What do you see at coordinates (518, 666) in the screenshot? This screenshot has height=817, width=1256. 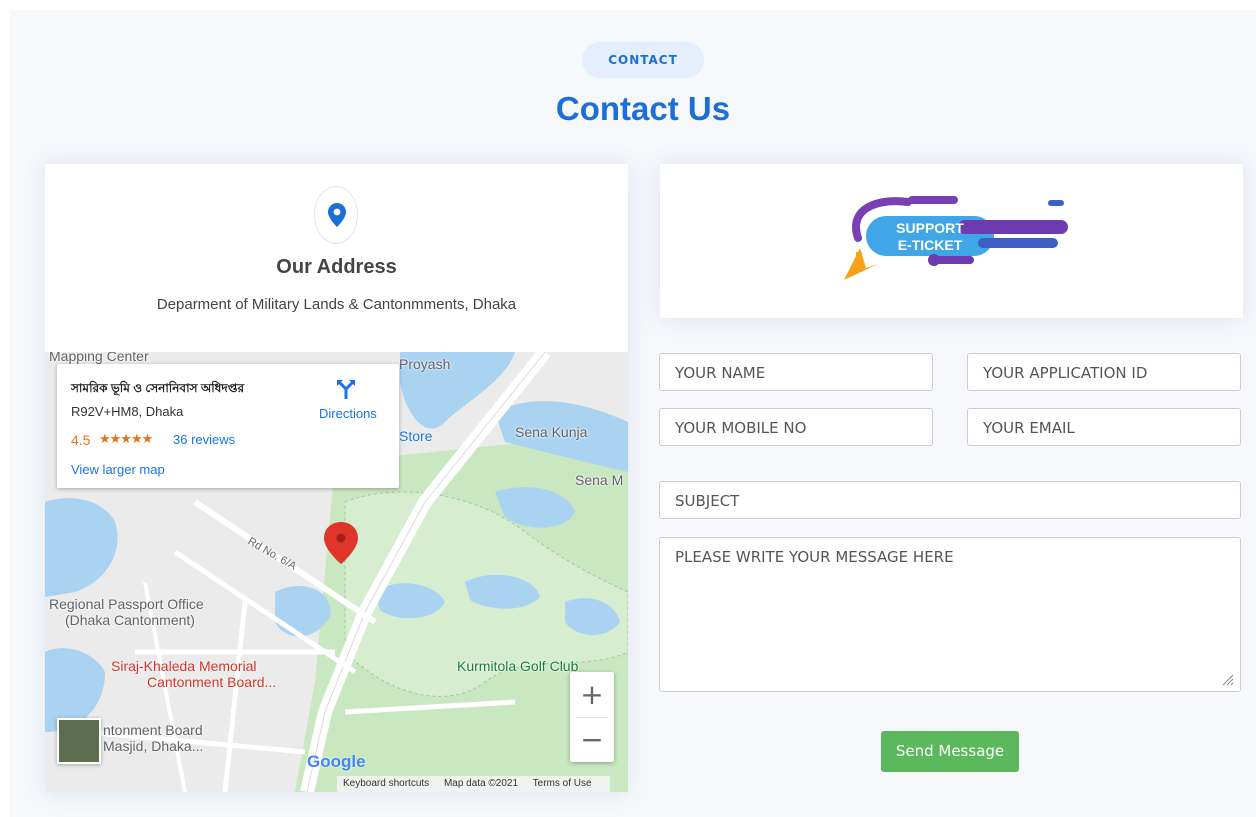 I see `map-label: Kurmitola Golf Club` at bounding box center [518, 666].